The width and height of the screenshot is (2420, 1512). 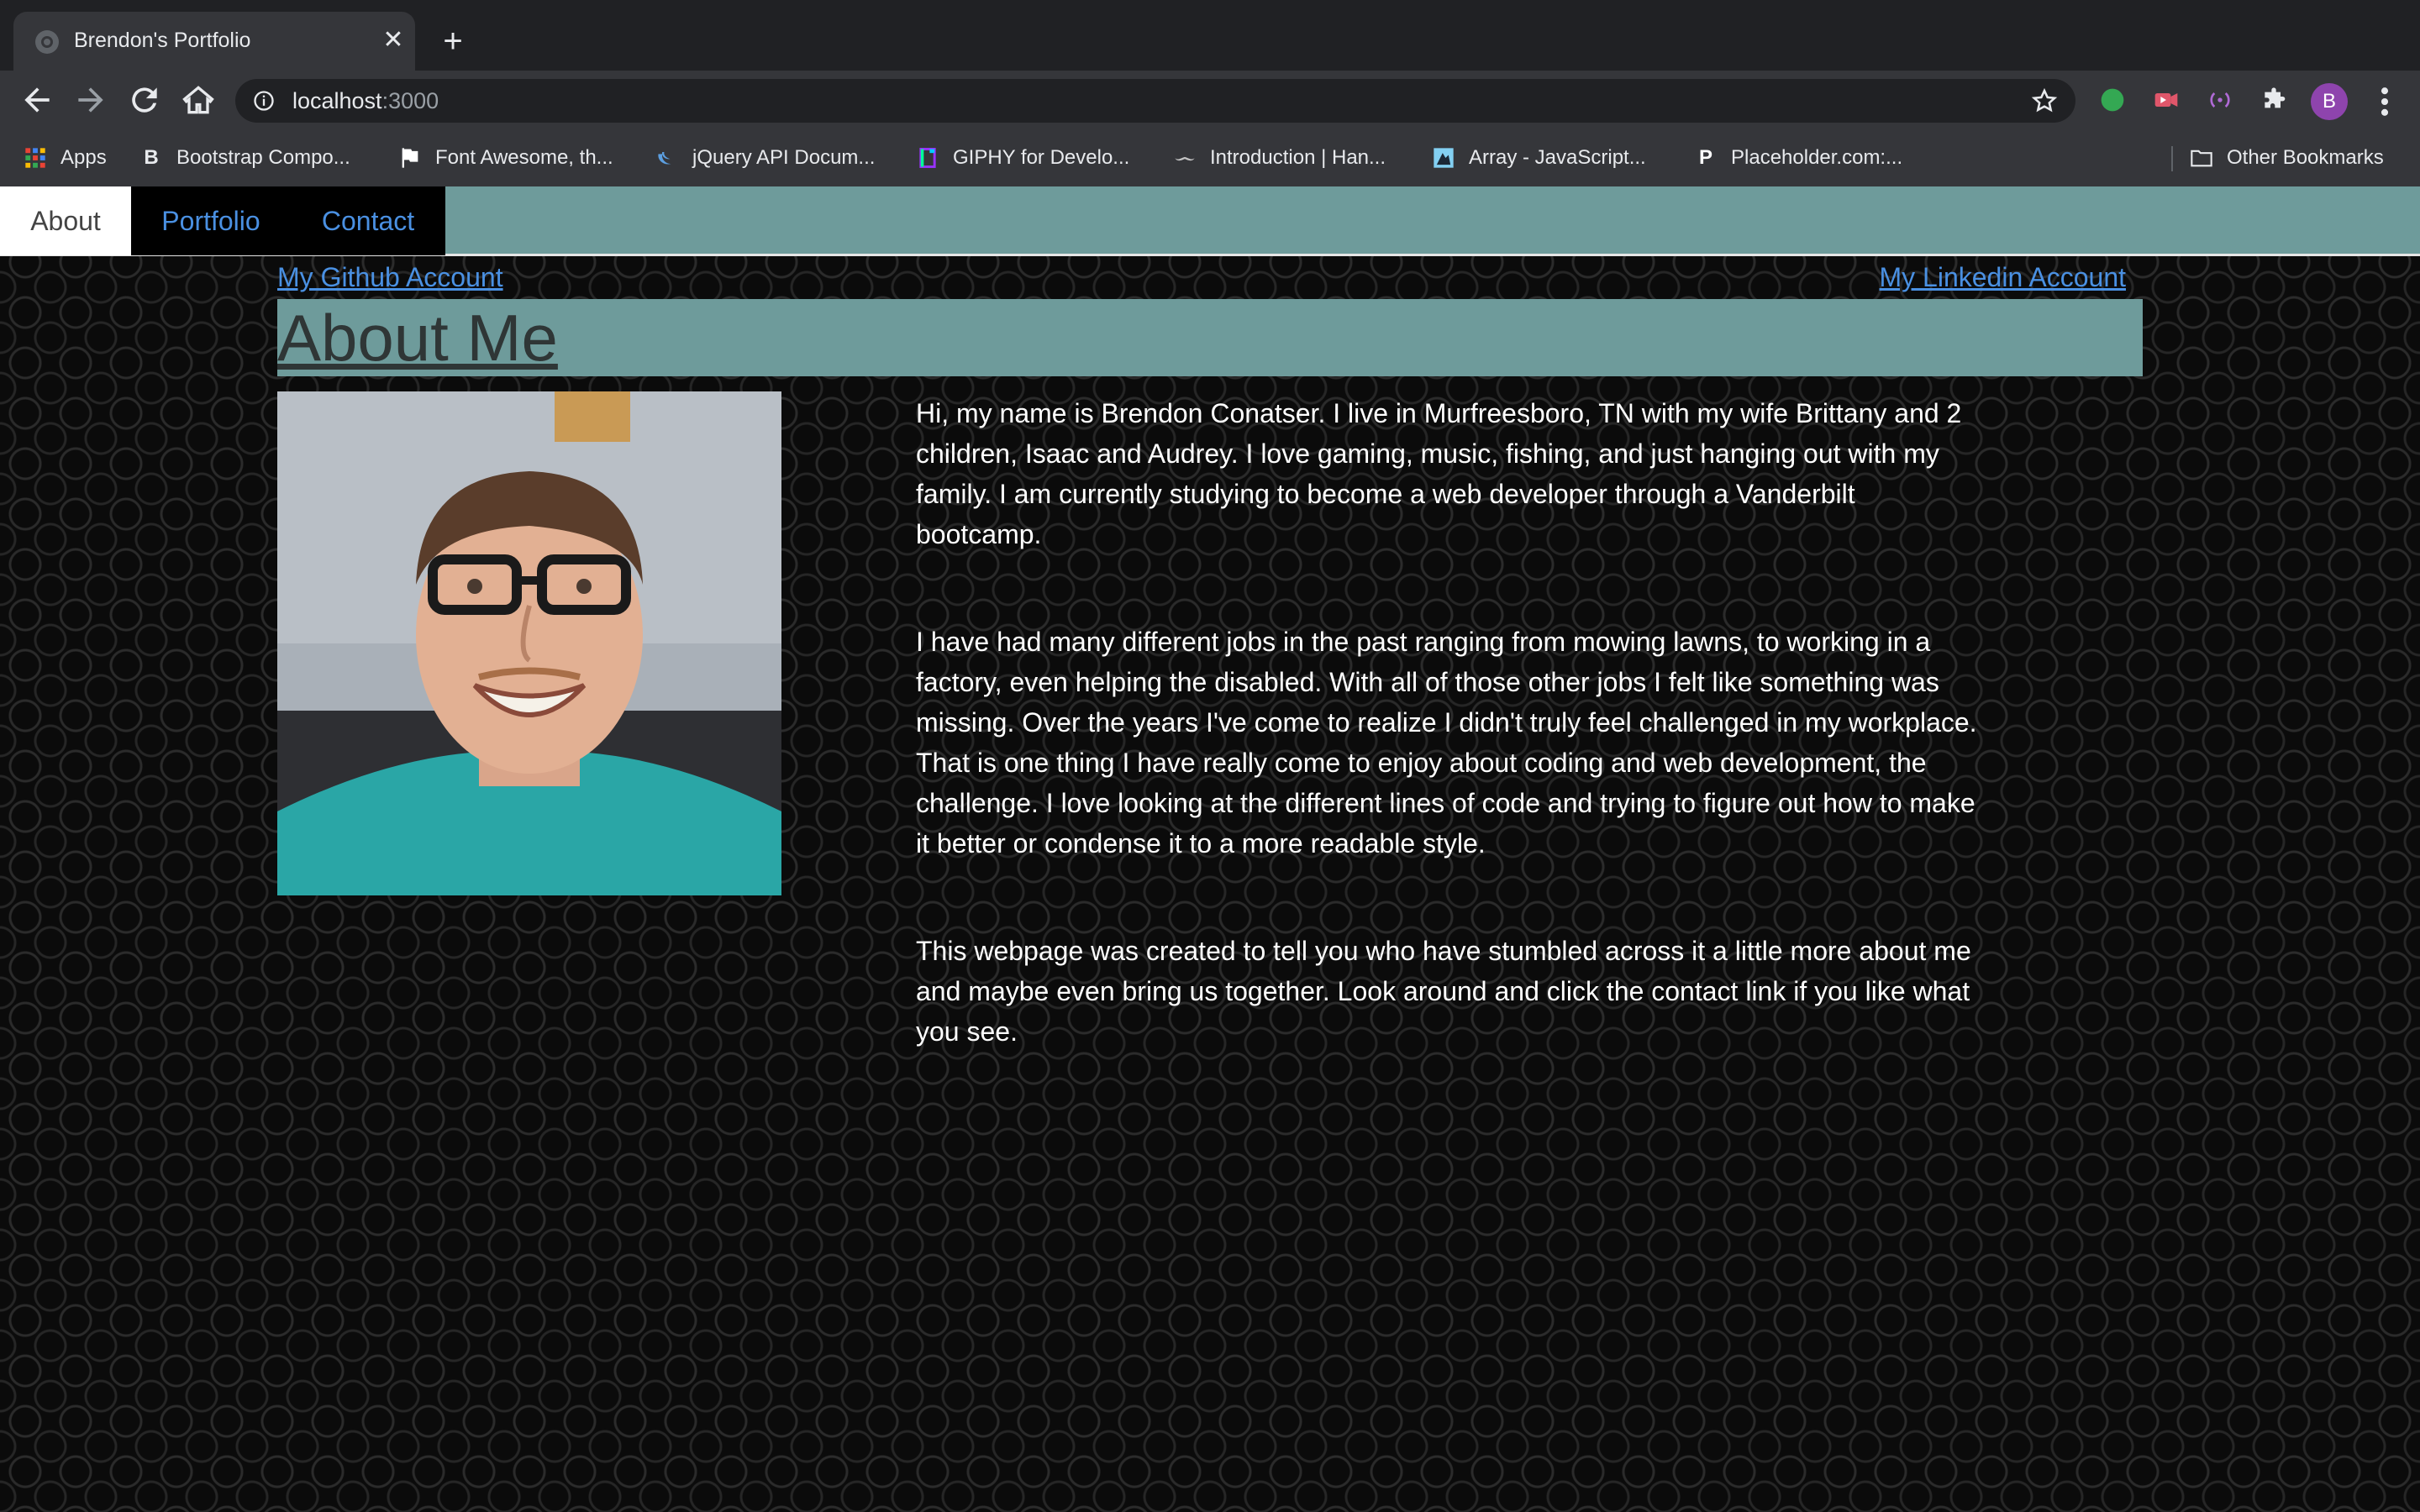 What do you see at coordinates (90, 99) in the screenshot?
I see `forward-arrow-icon` at bounding box center [90, 99].